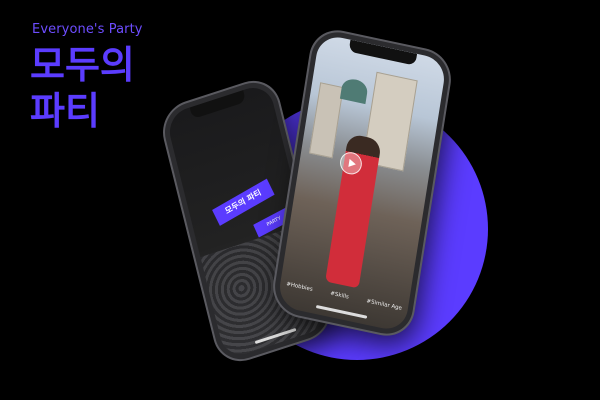 Image resolution: width=600 pixels, height=400 pixels. I want to click on tag-similar-age: #Similar Age, so click(384, 304).